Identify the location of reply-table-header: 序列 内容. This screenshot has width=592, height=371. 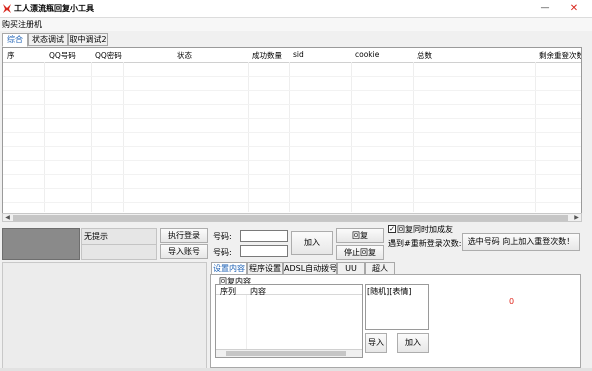
(289, 291).